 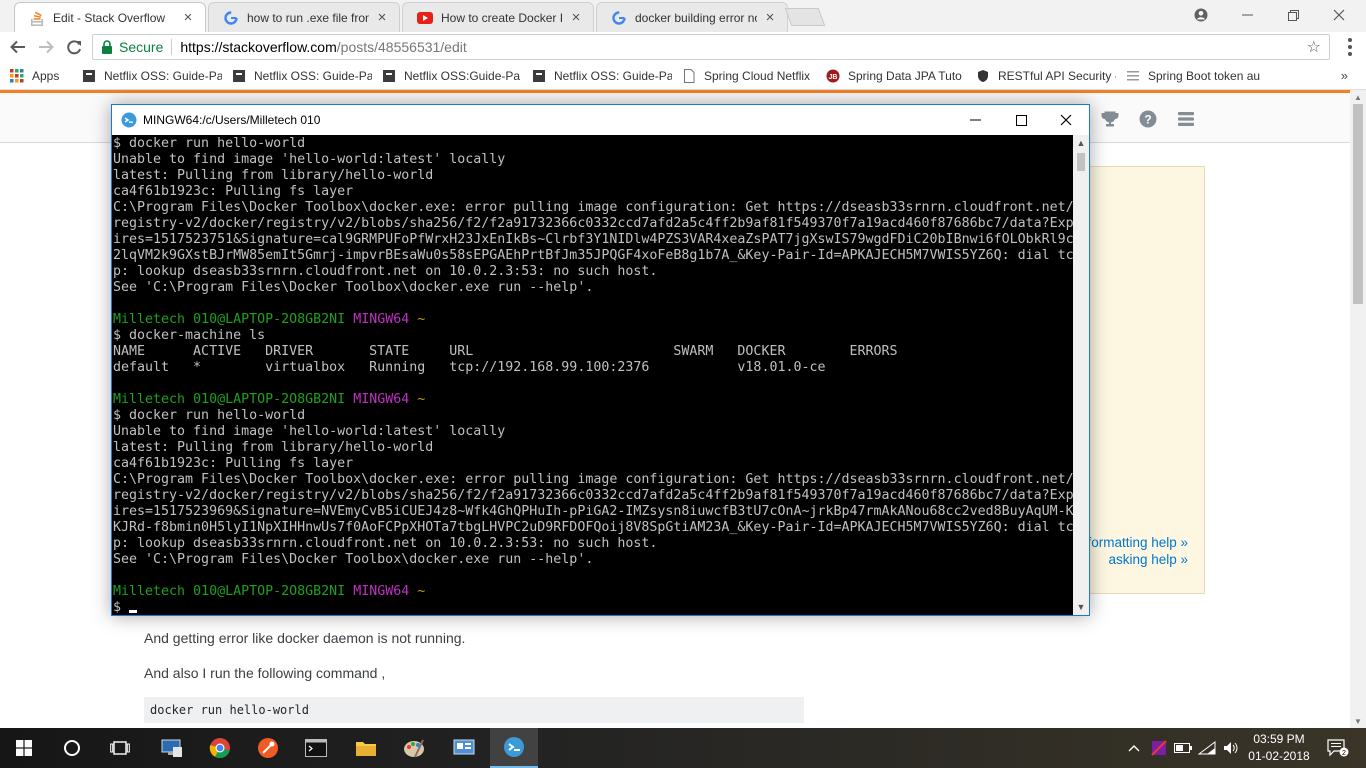 I want to click on wifi-icon, so click(x=1207, y=748).